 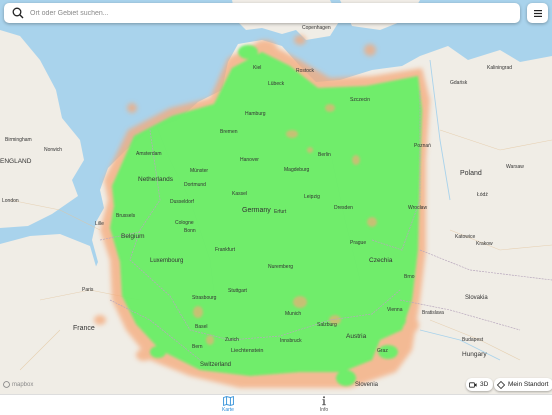 What do you see at coordinates (422, 146) in the screenshot?
I see `city-poznan: Poznań` at bounding box center [422, 146].